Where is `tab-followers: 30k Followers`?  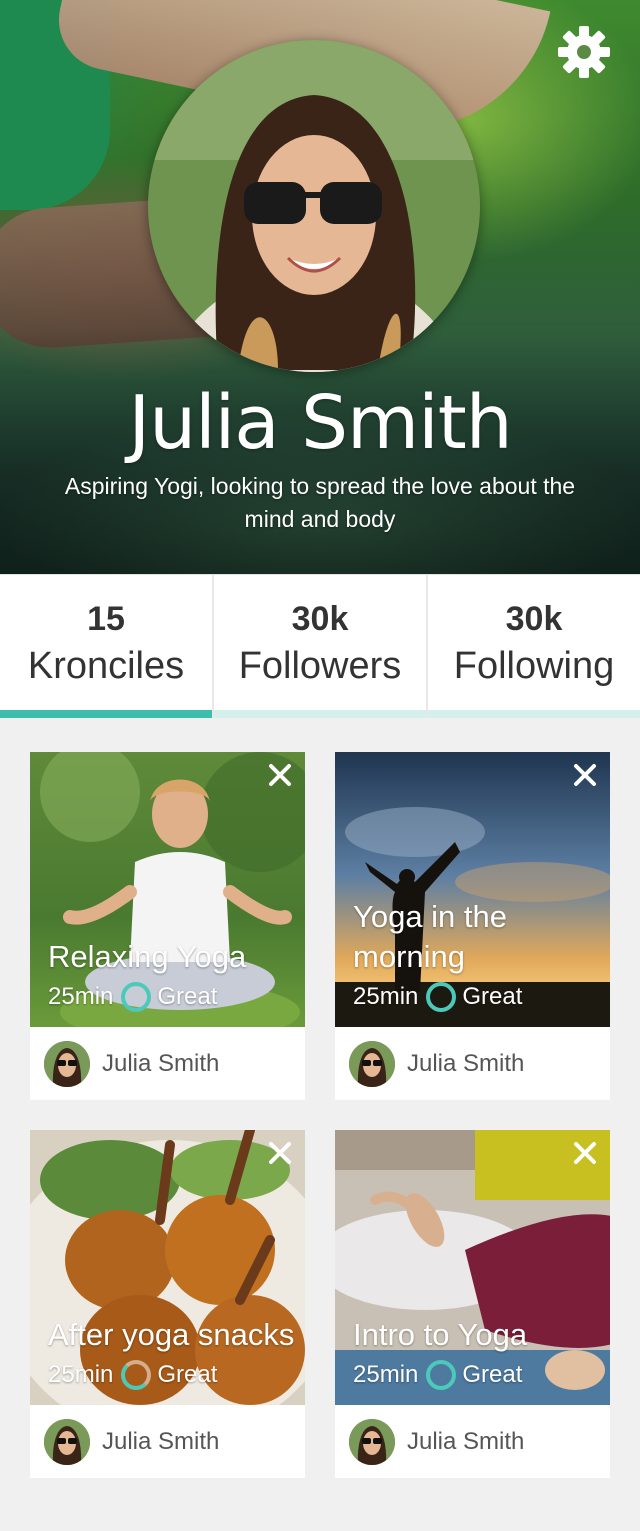 tab-followers: 30k Followers is located at coordinates (321, 646).